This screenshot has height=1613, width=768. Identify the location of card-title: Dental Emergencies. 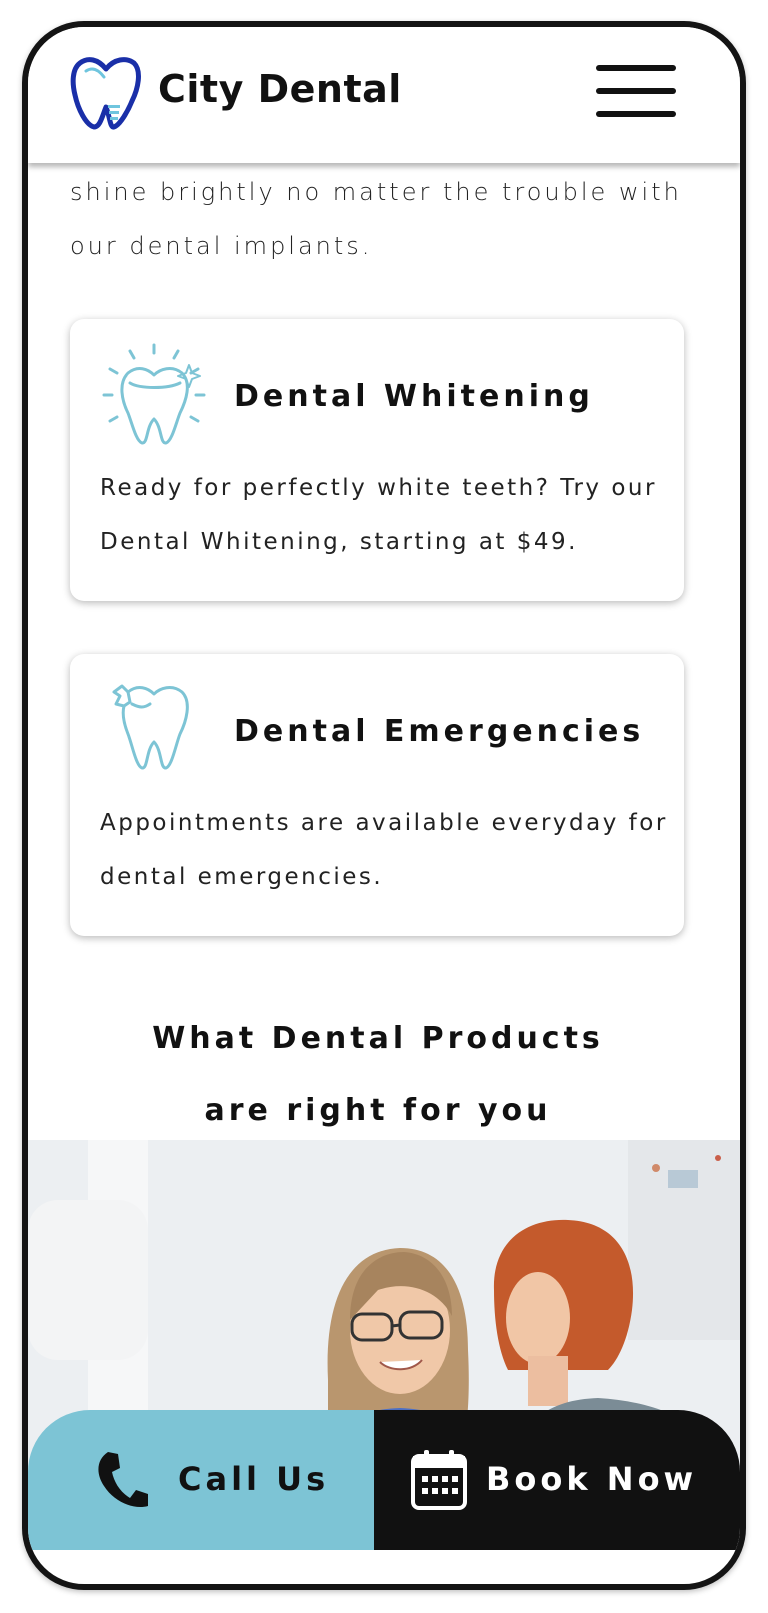
(439, 731).